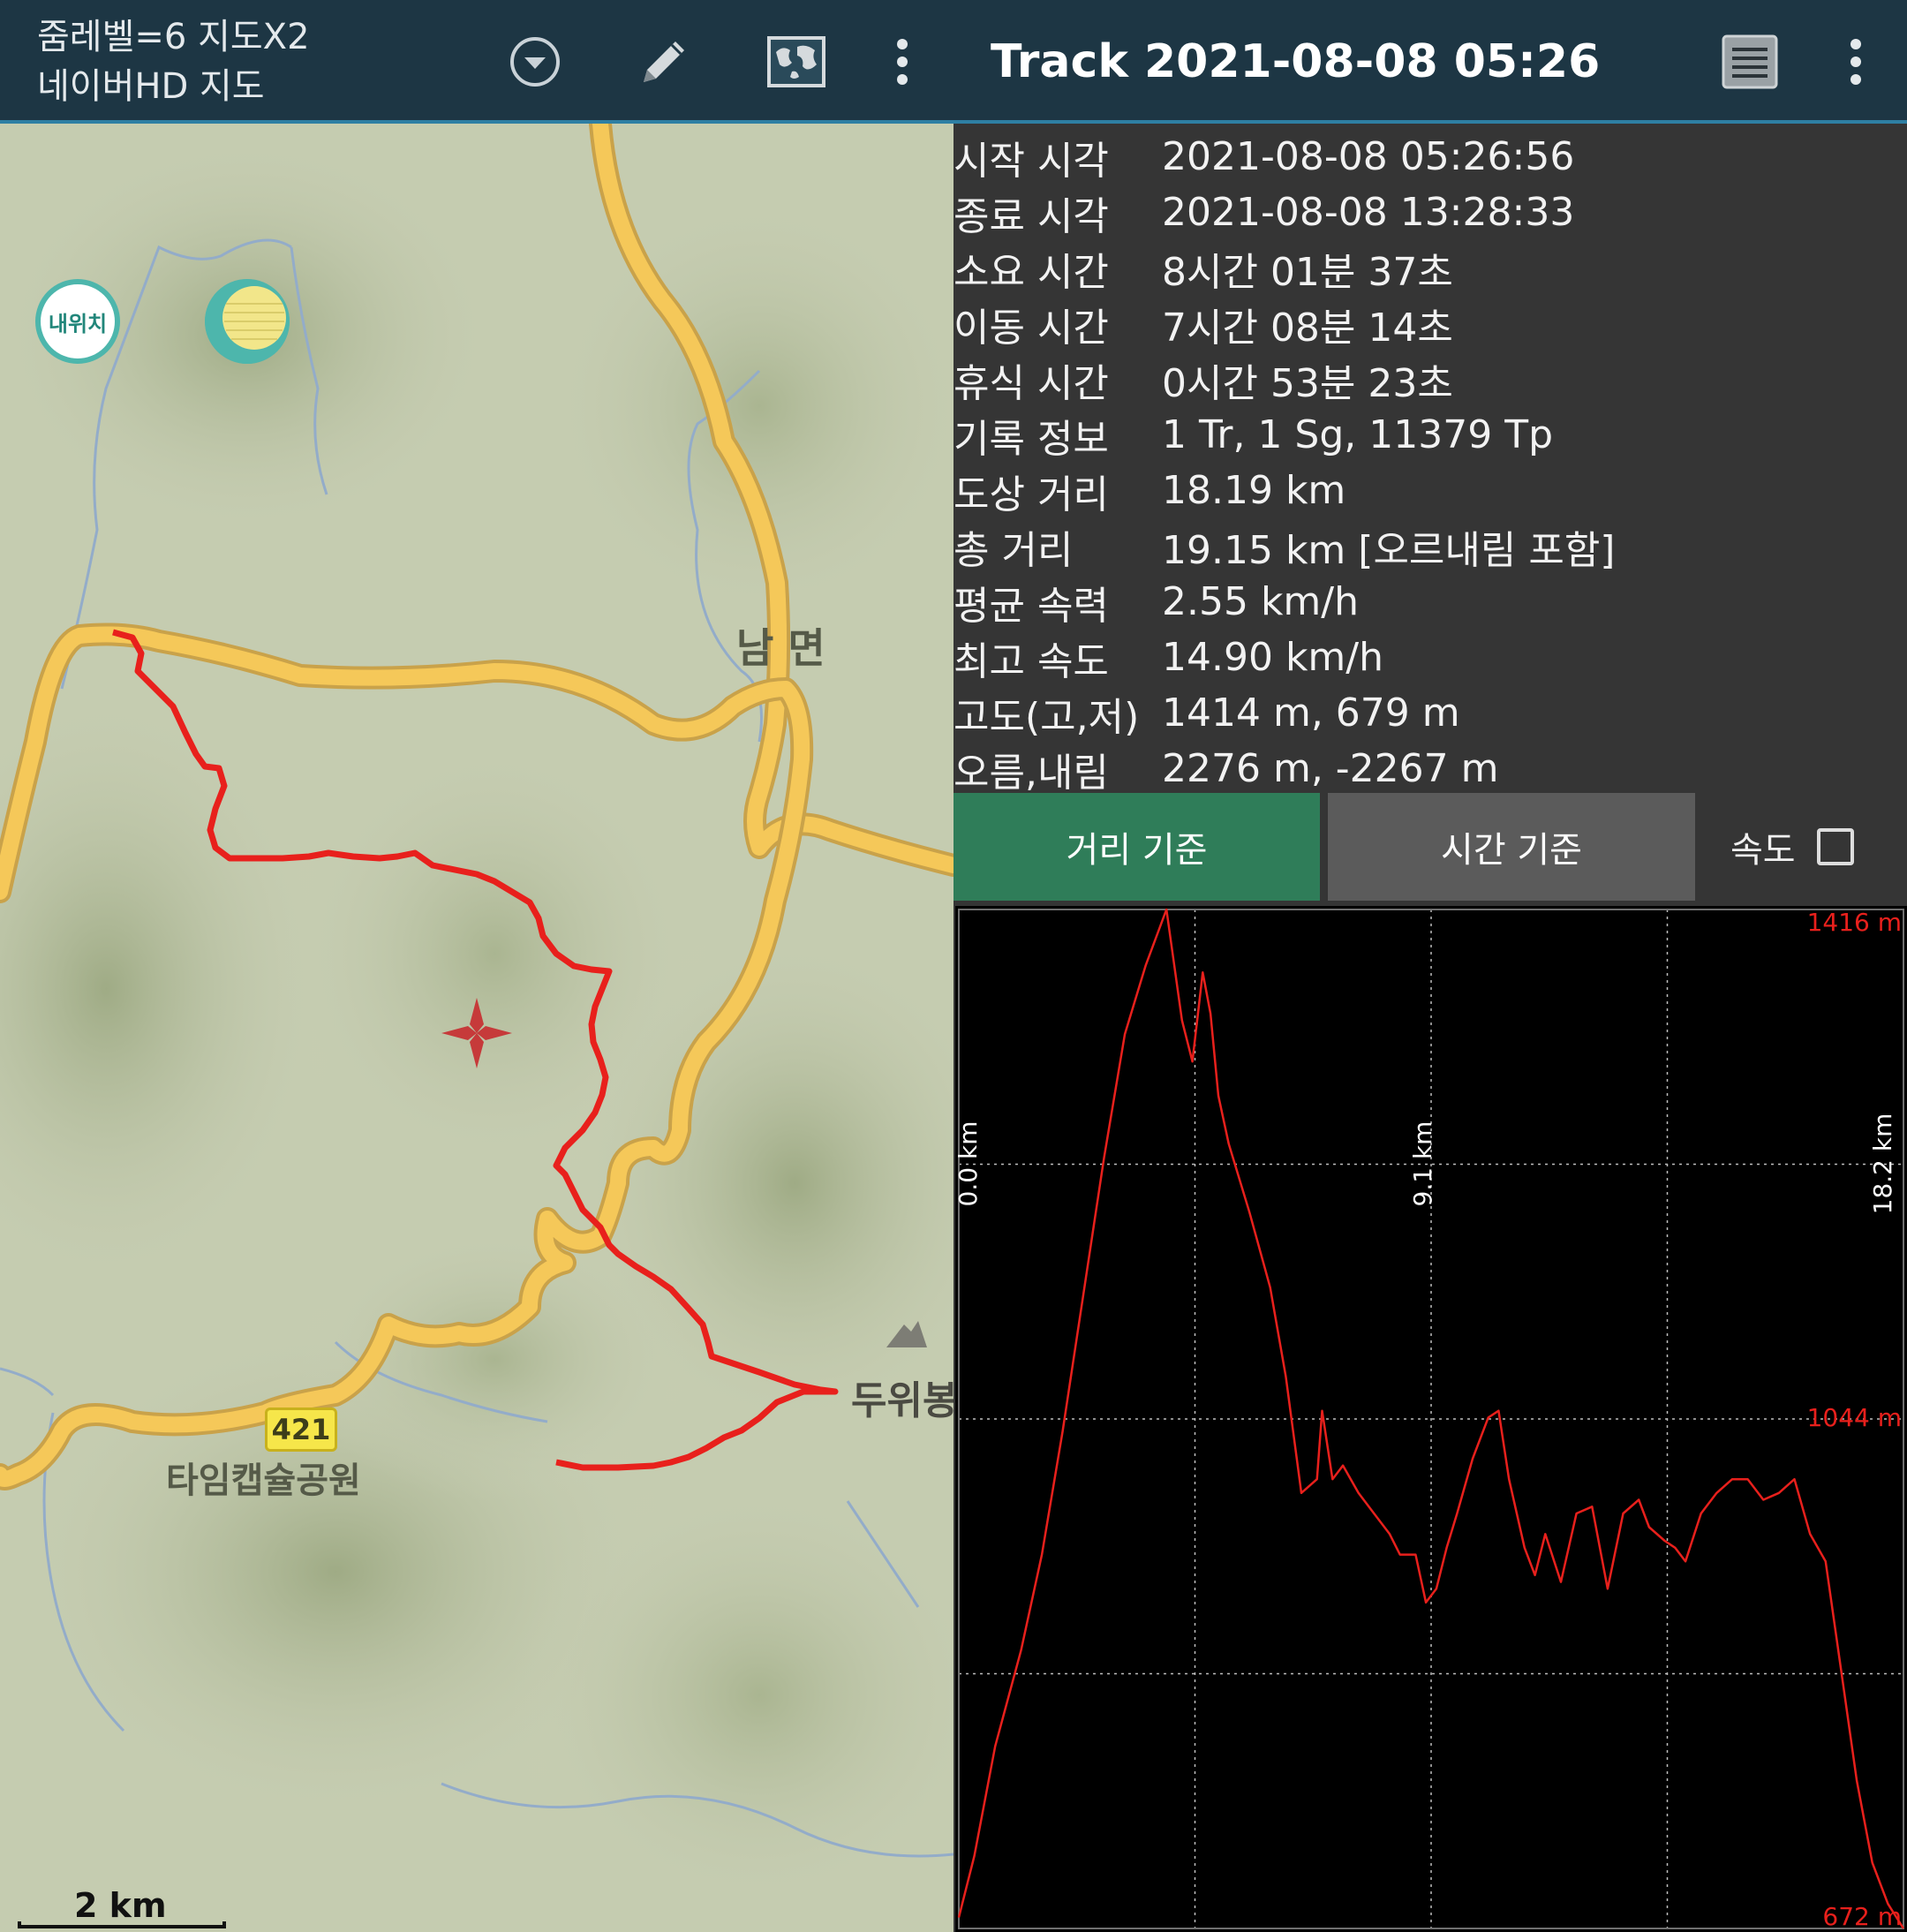  Describe the element at coordinates (1261, 601) in the screenshot. I see `stat-value: 2.55 km/h` at that location.